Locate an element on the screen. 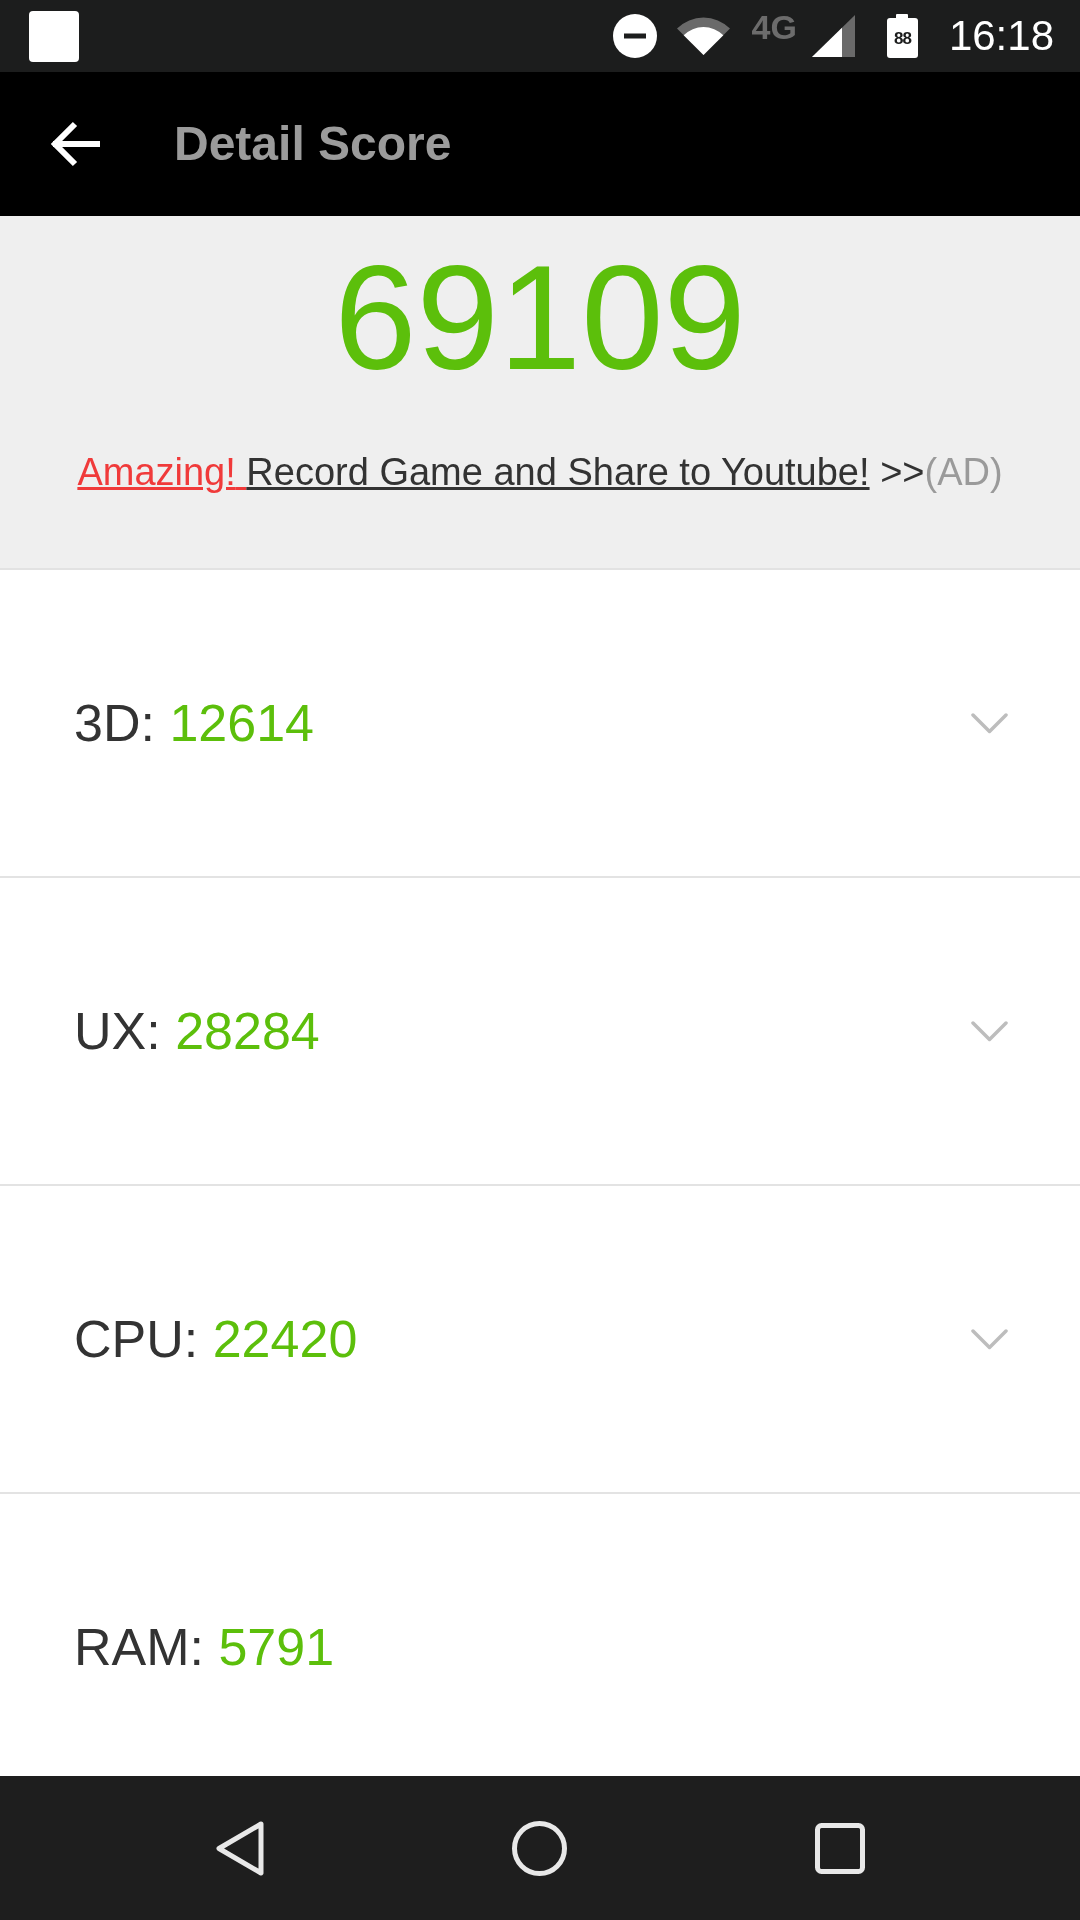 This screenshot has width=1080, height=1920. category-score: CPU: 22420 is located at coordinates (216, 1339).